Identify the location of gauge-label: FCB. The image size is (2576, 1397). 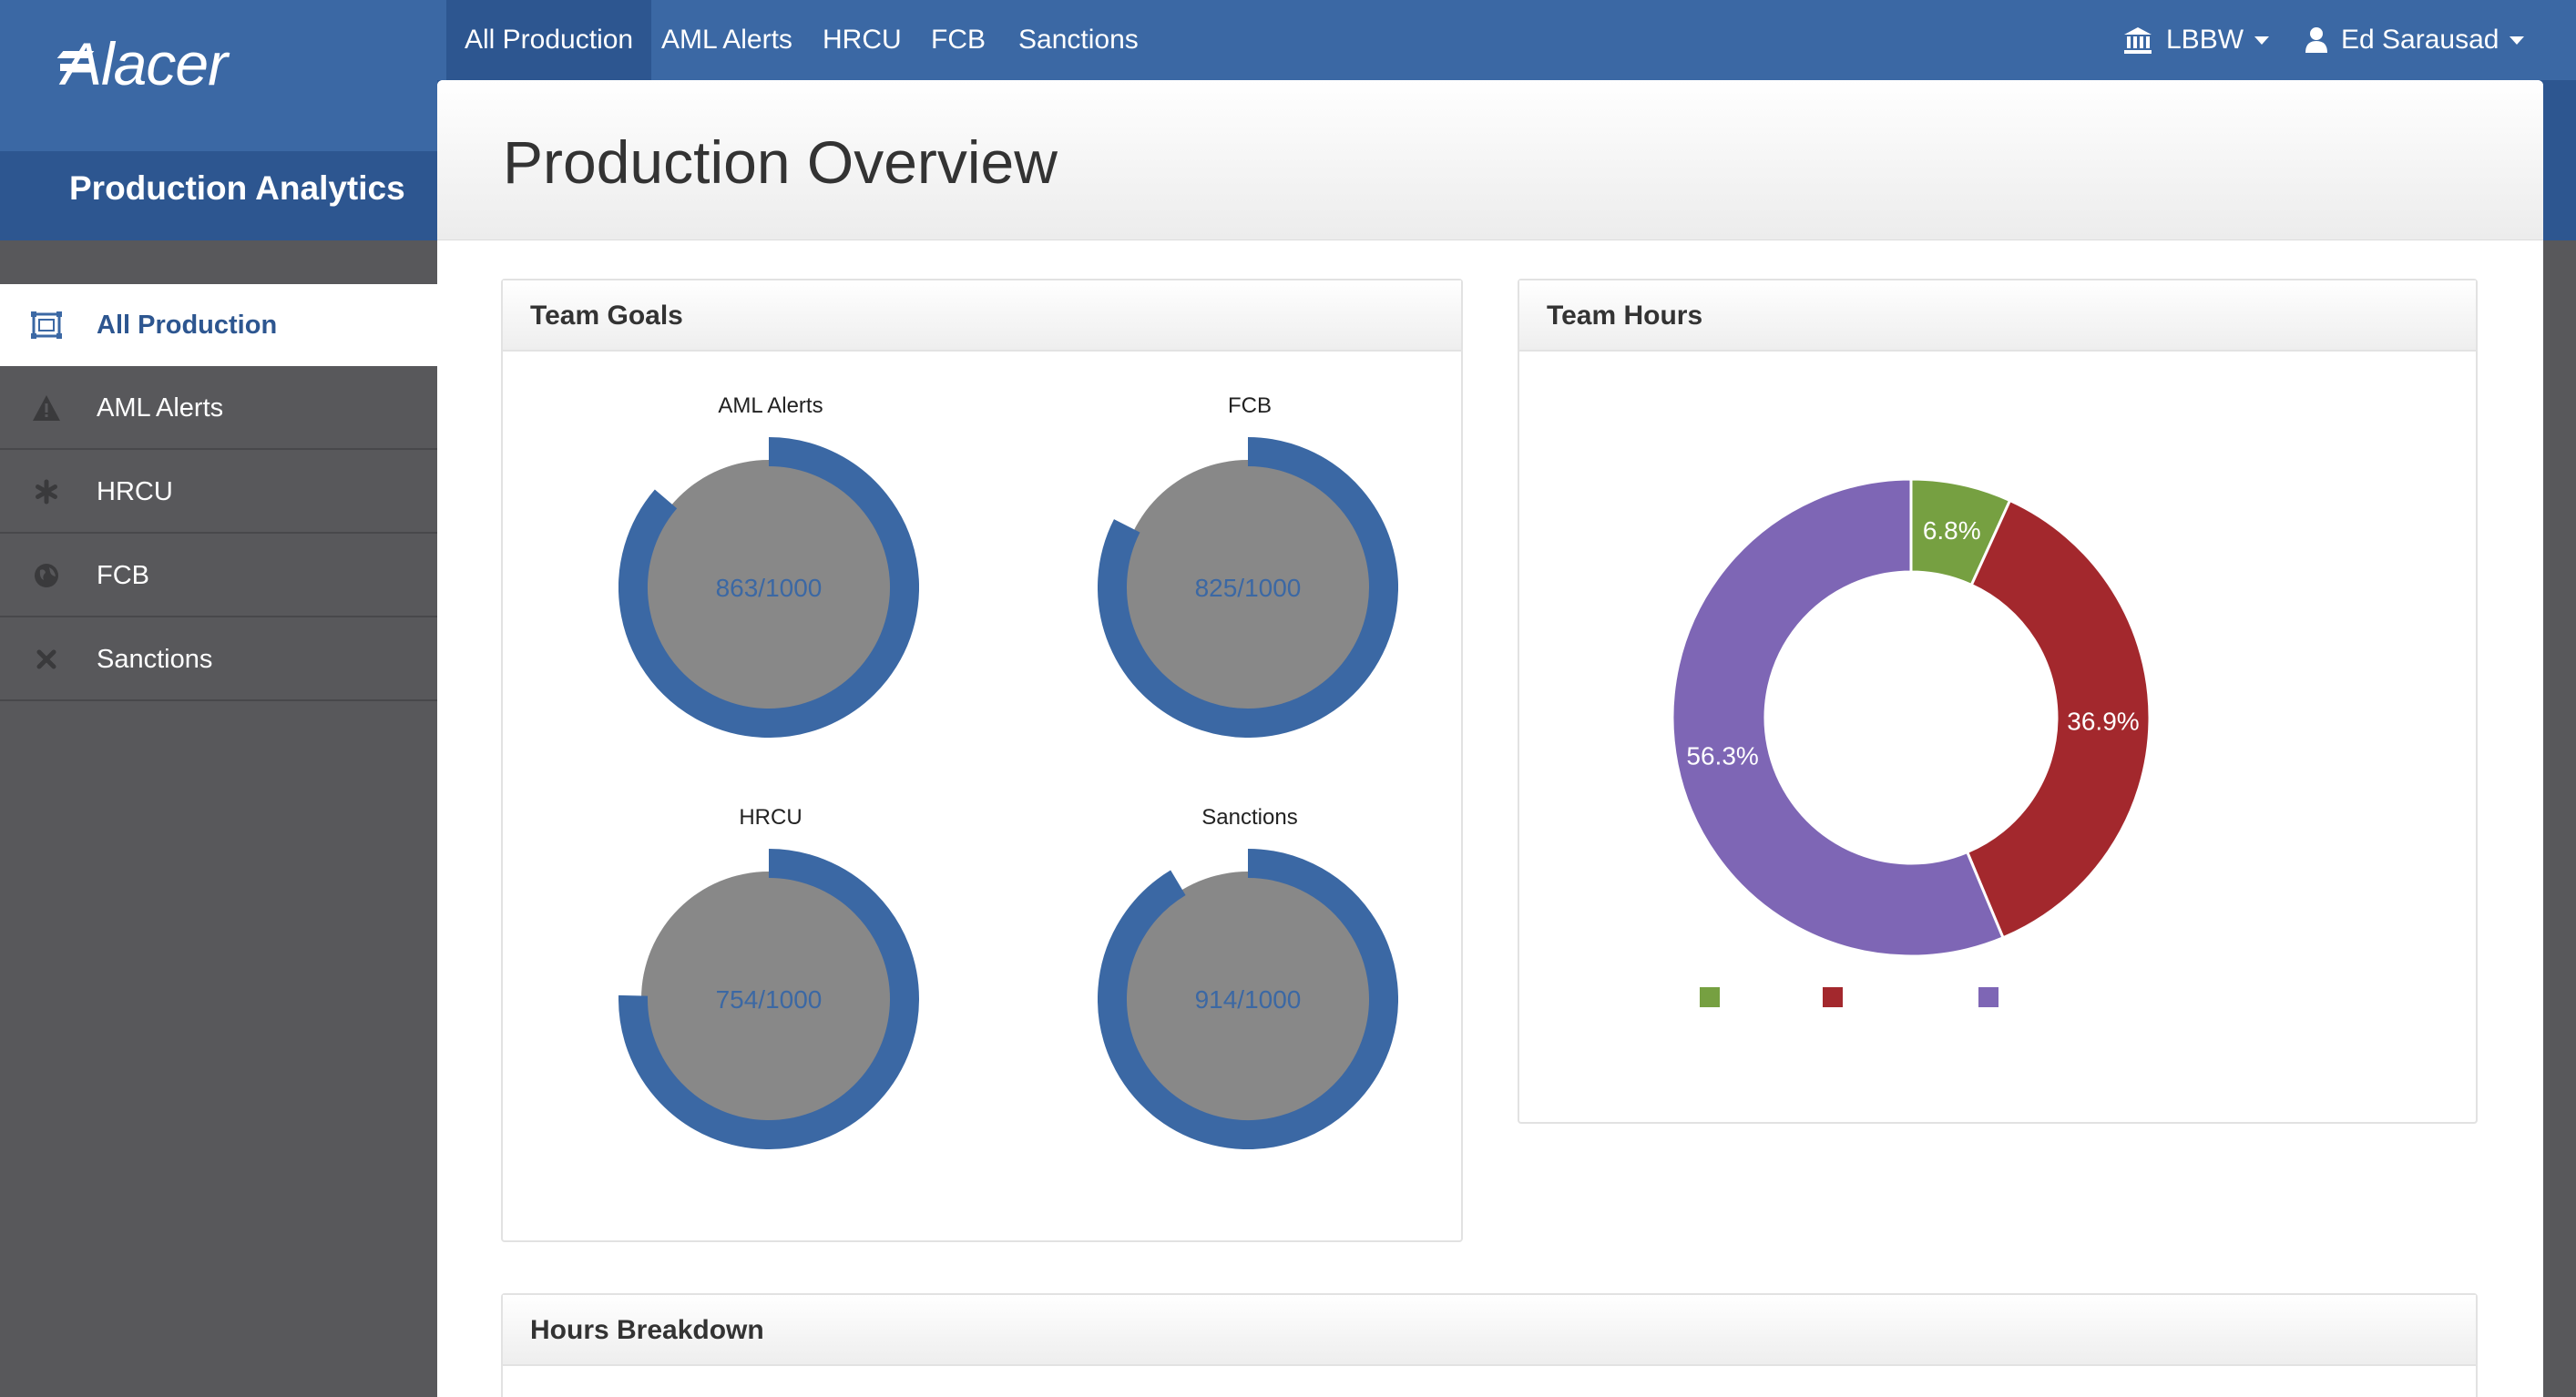
(1250, 405).